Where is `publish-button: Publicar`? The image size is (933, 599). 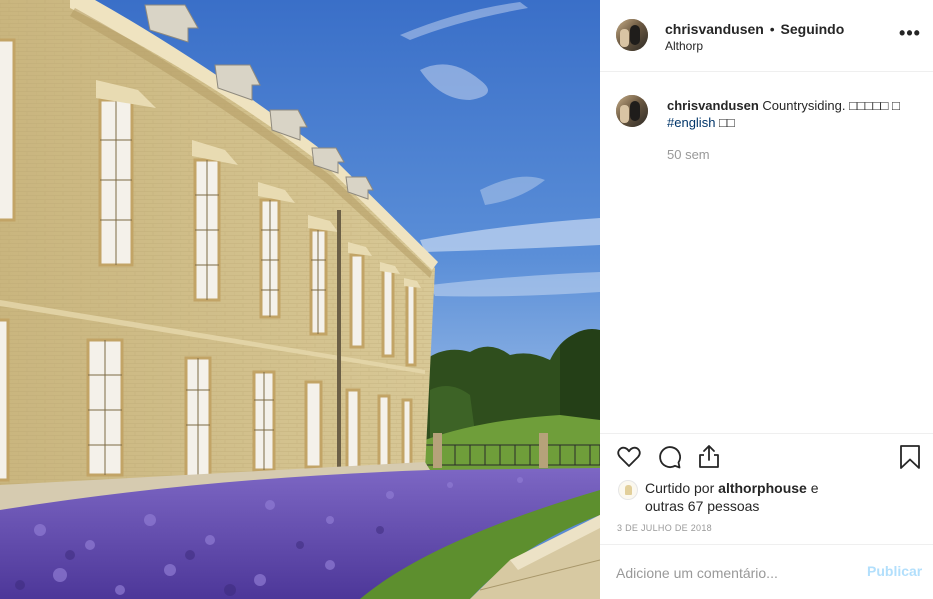
publish-button: Publicar is located at coordinates (894, 571).